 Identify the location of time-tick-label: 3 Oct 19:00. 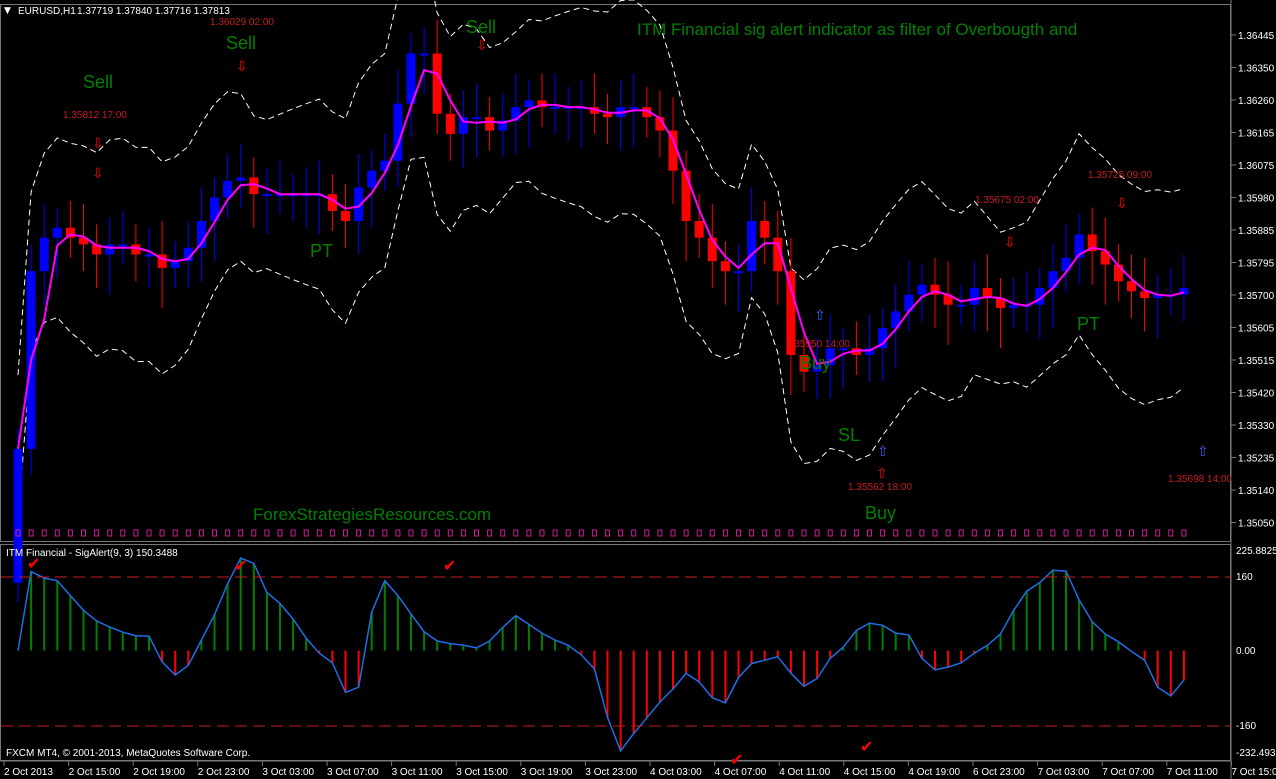
(547, 772).